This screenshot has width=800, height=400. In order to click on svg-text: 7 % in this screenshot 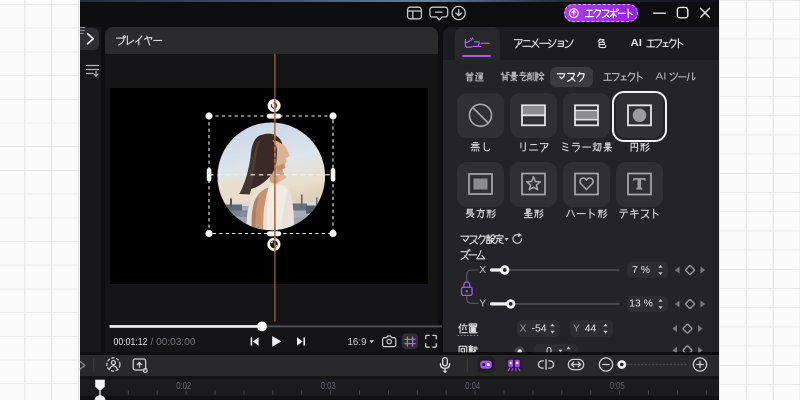, I will do `click(641, 270)`.